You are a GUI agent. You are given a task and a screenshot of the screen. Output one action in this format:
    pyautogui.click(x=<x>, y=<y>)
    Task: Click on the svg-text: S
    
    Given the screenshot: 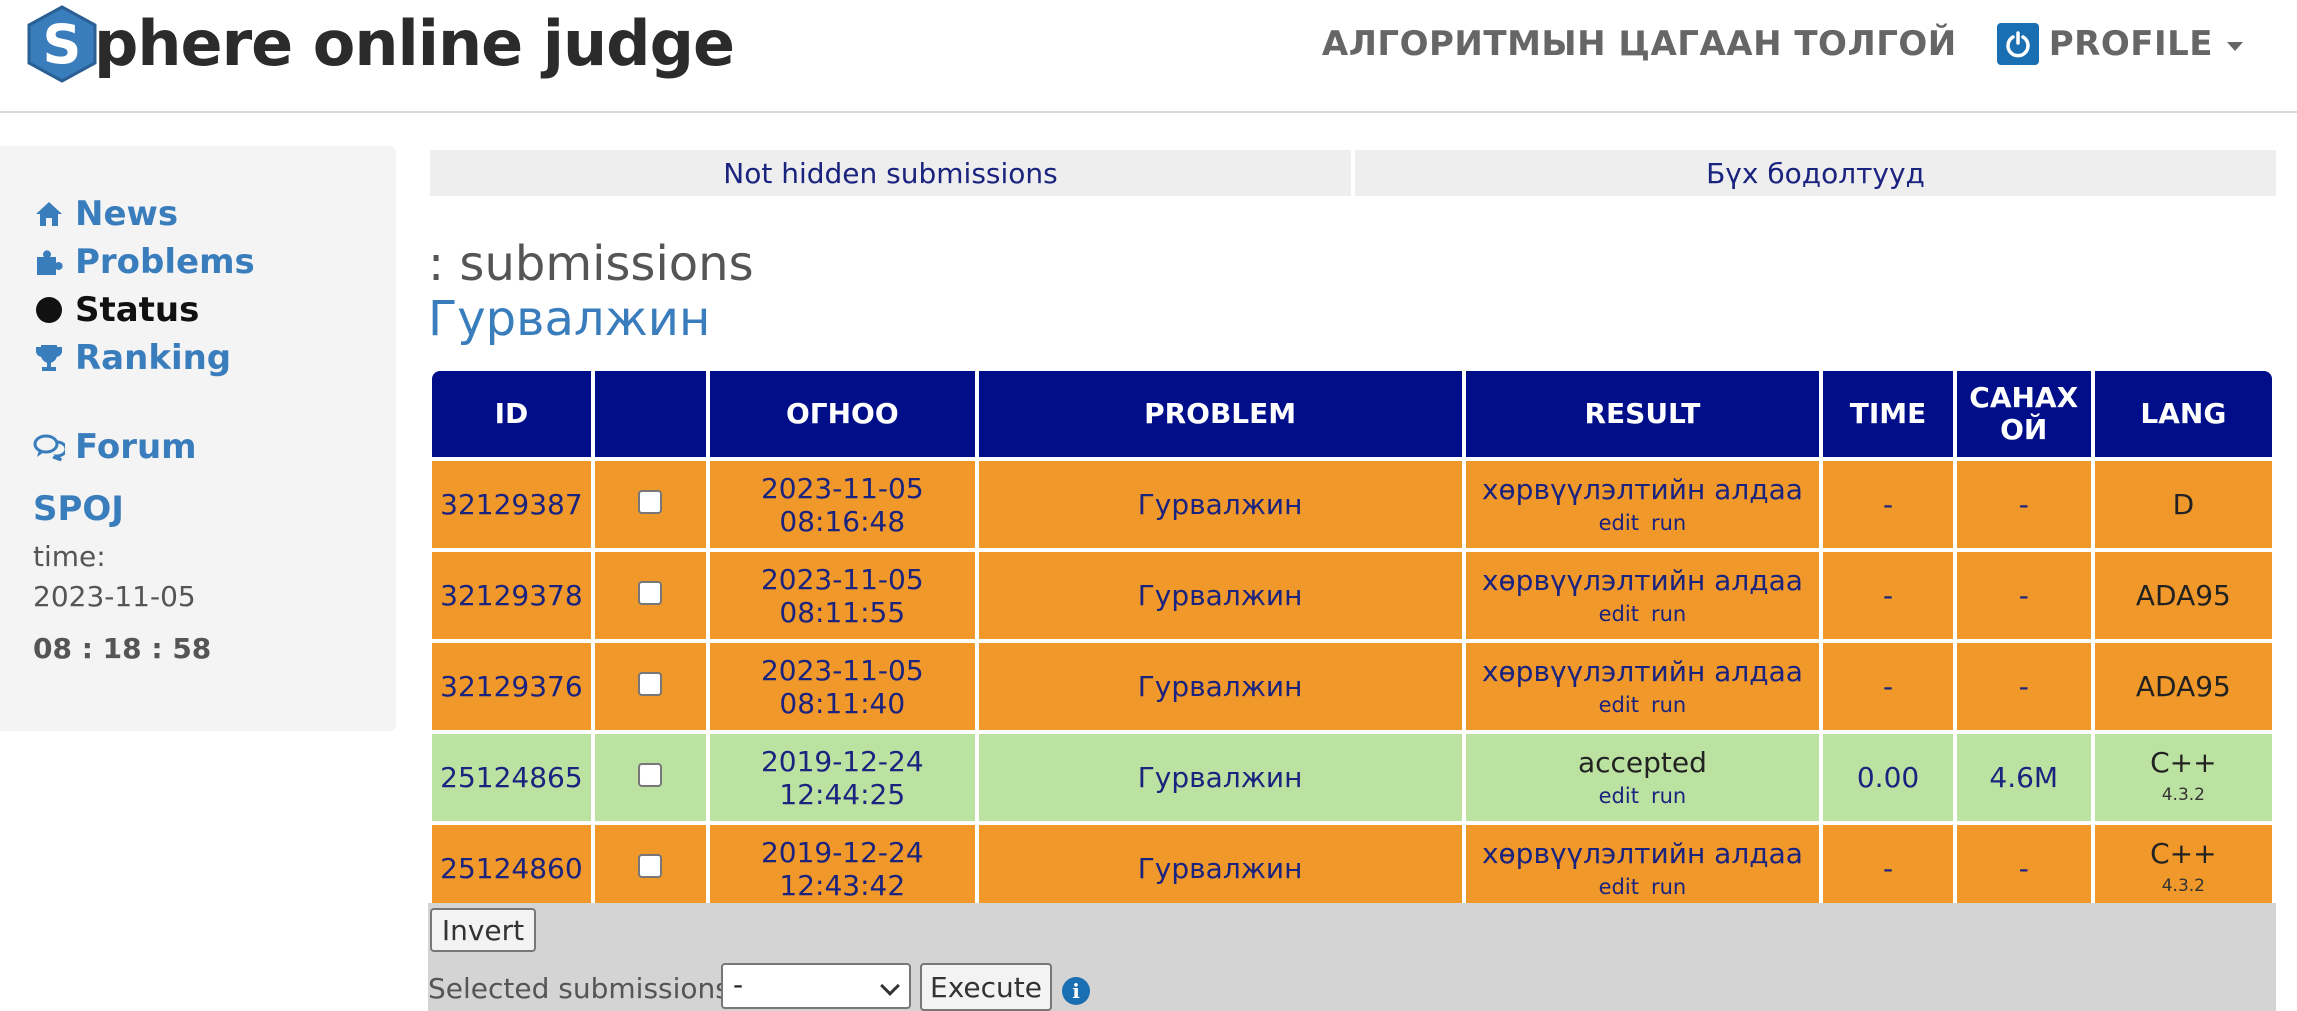 What is the action you would take?
    pyautogui.click(x=62, y=44)
    